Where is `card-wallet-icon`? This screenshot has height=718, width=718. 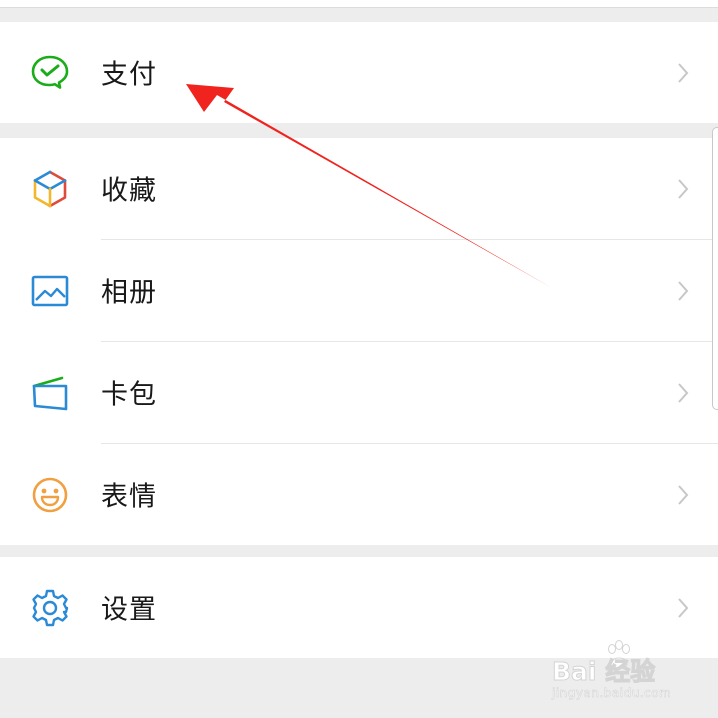 card-wallet-icon is located at coordinates (50, 393).